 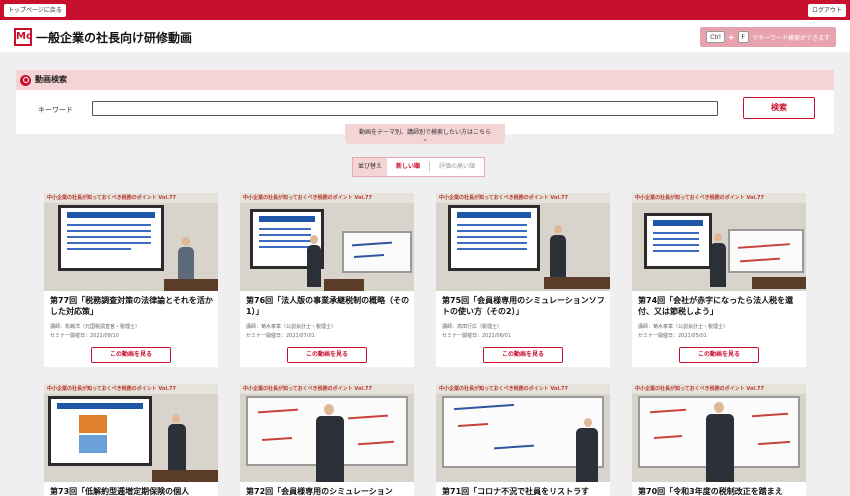 What do you see at coordinates (405, 108) in the screenshot?
I see `keyword-input` at bounding box center [405, 108].